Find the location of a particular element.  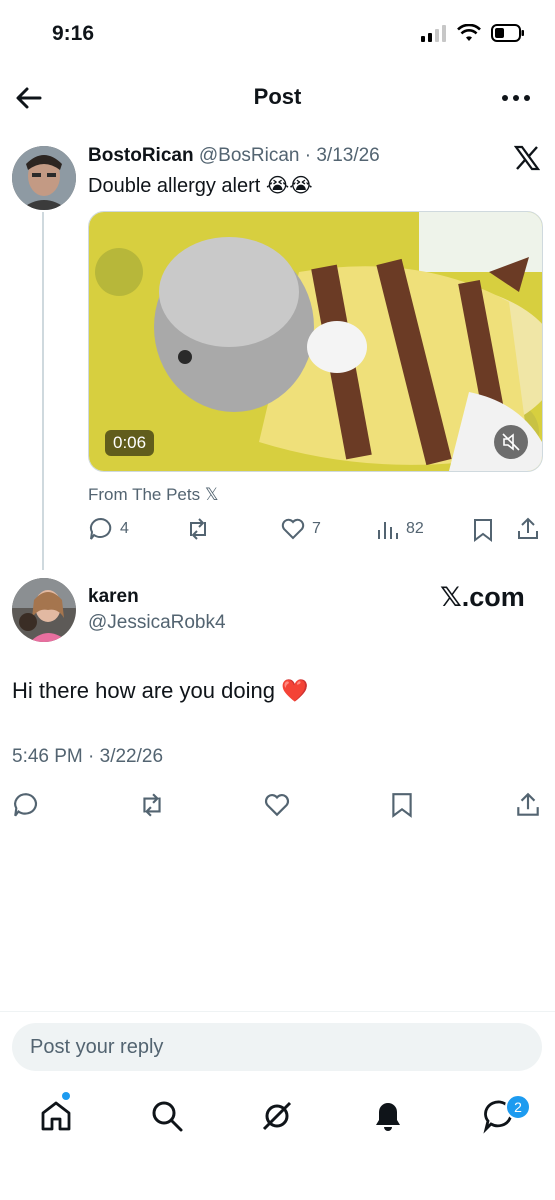

post-date: 3/13/26 is located at coordinates (348, 155).